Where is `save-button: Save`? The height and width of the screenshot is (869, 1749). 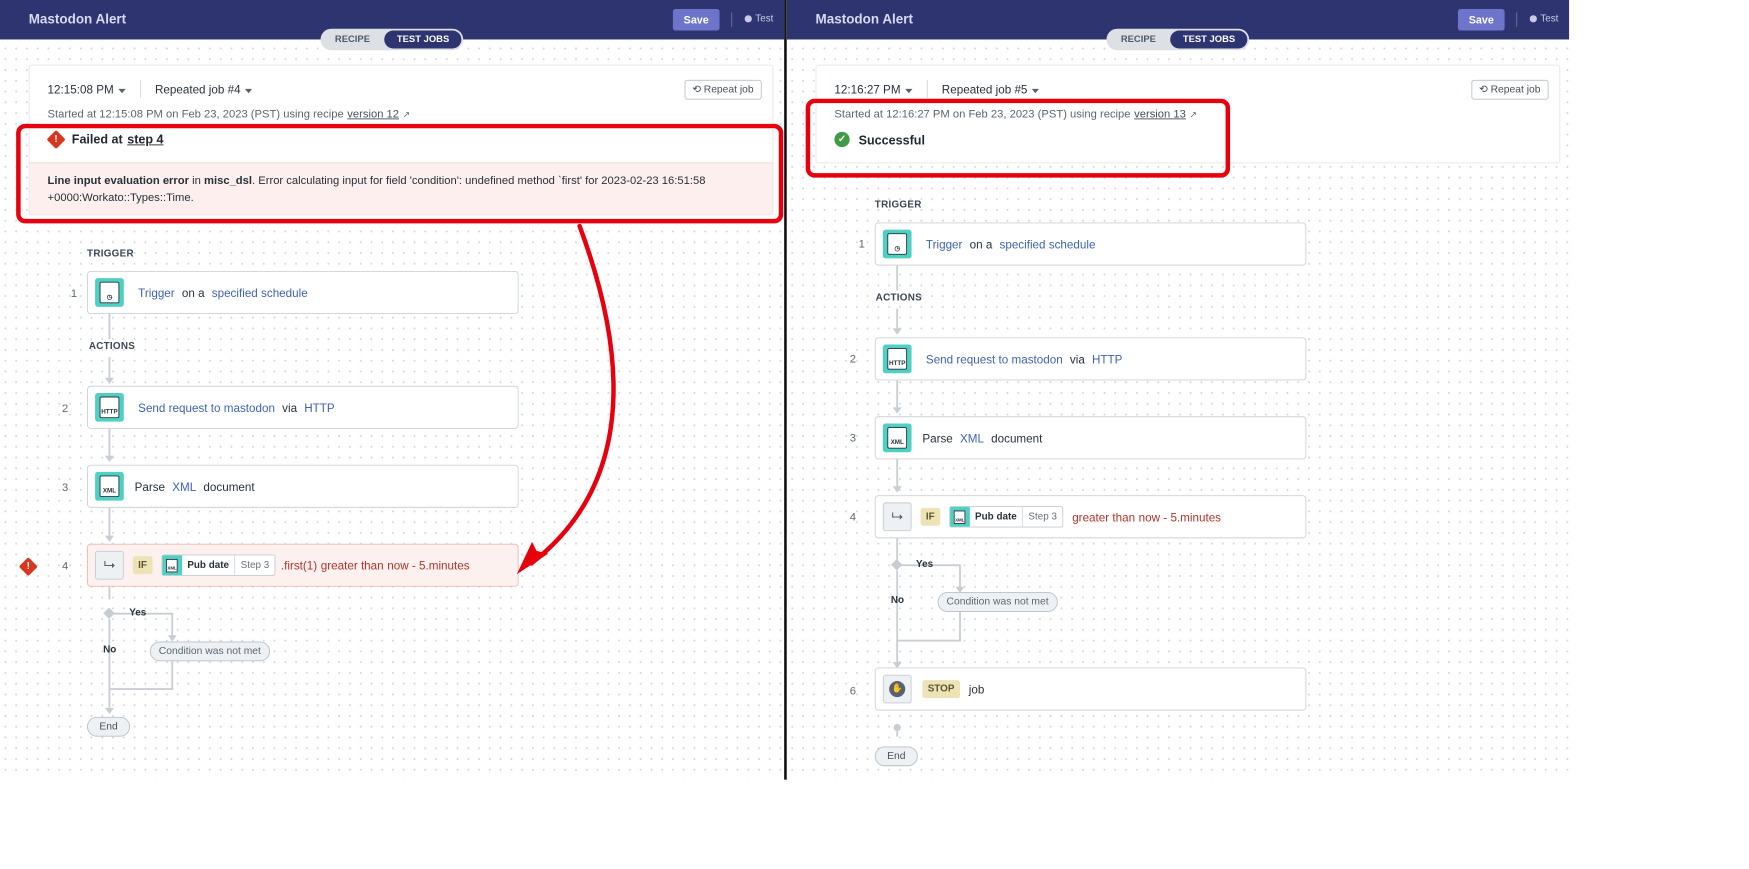 save-button: Save is located at coordinates (1481, 19).